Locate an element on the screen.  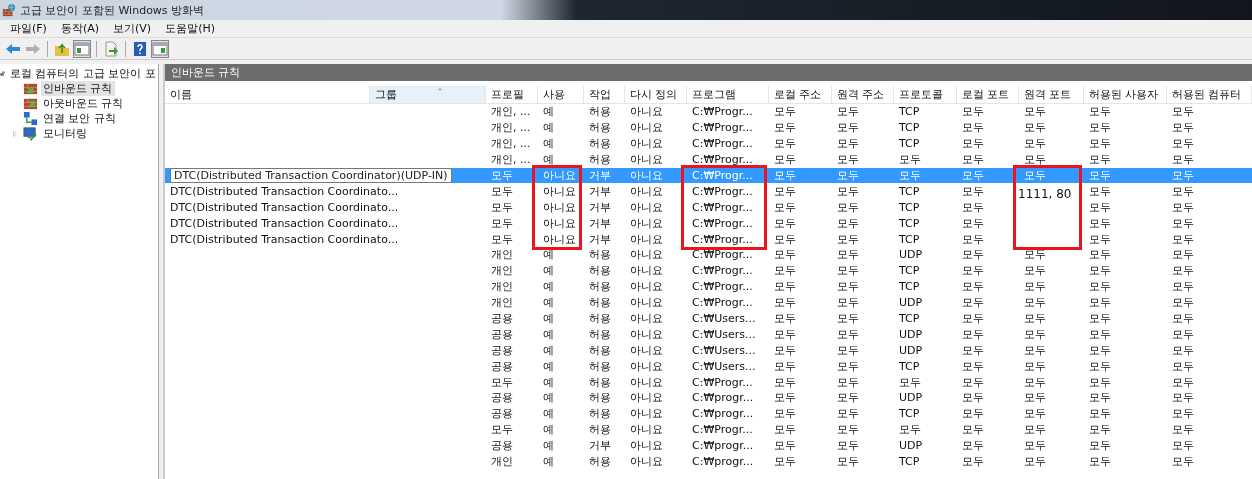
column-header: 프로그램 is located at coordinates (728, 94).